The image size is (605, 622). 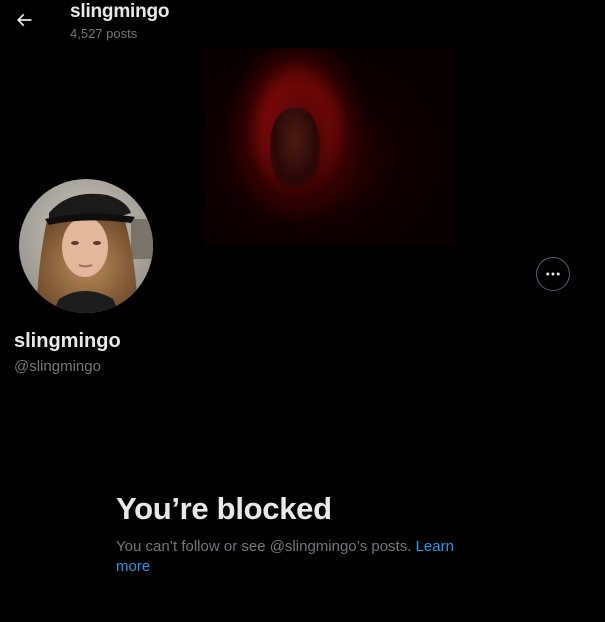 What do you see at coordinates (330, 146) in the screenshot?
I see `banner-image` at bounding box center [330, 146].